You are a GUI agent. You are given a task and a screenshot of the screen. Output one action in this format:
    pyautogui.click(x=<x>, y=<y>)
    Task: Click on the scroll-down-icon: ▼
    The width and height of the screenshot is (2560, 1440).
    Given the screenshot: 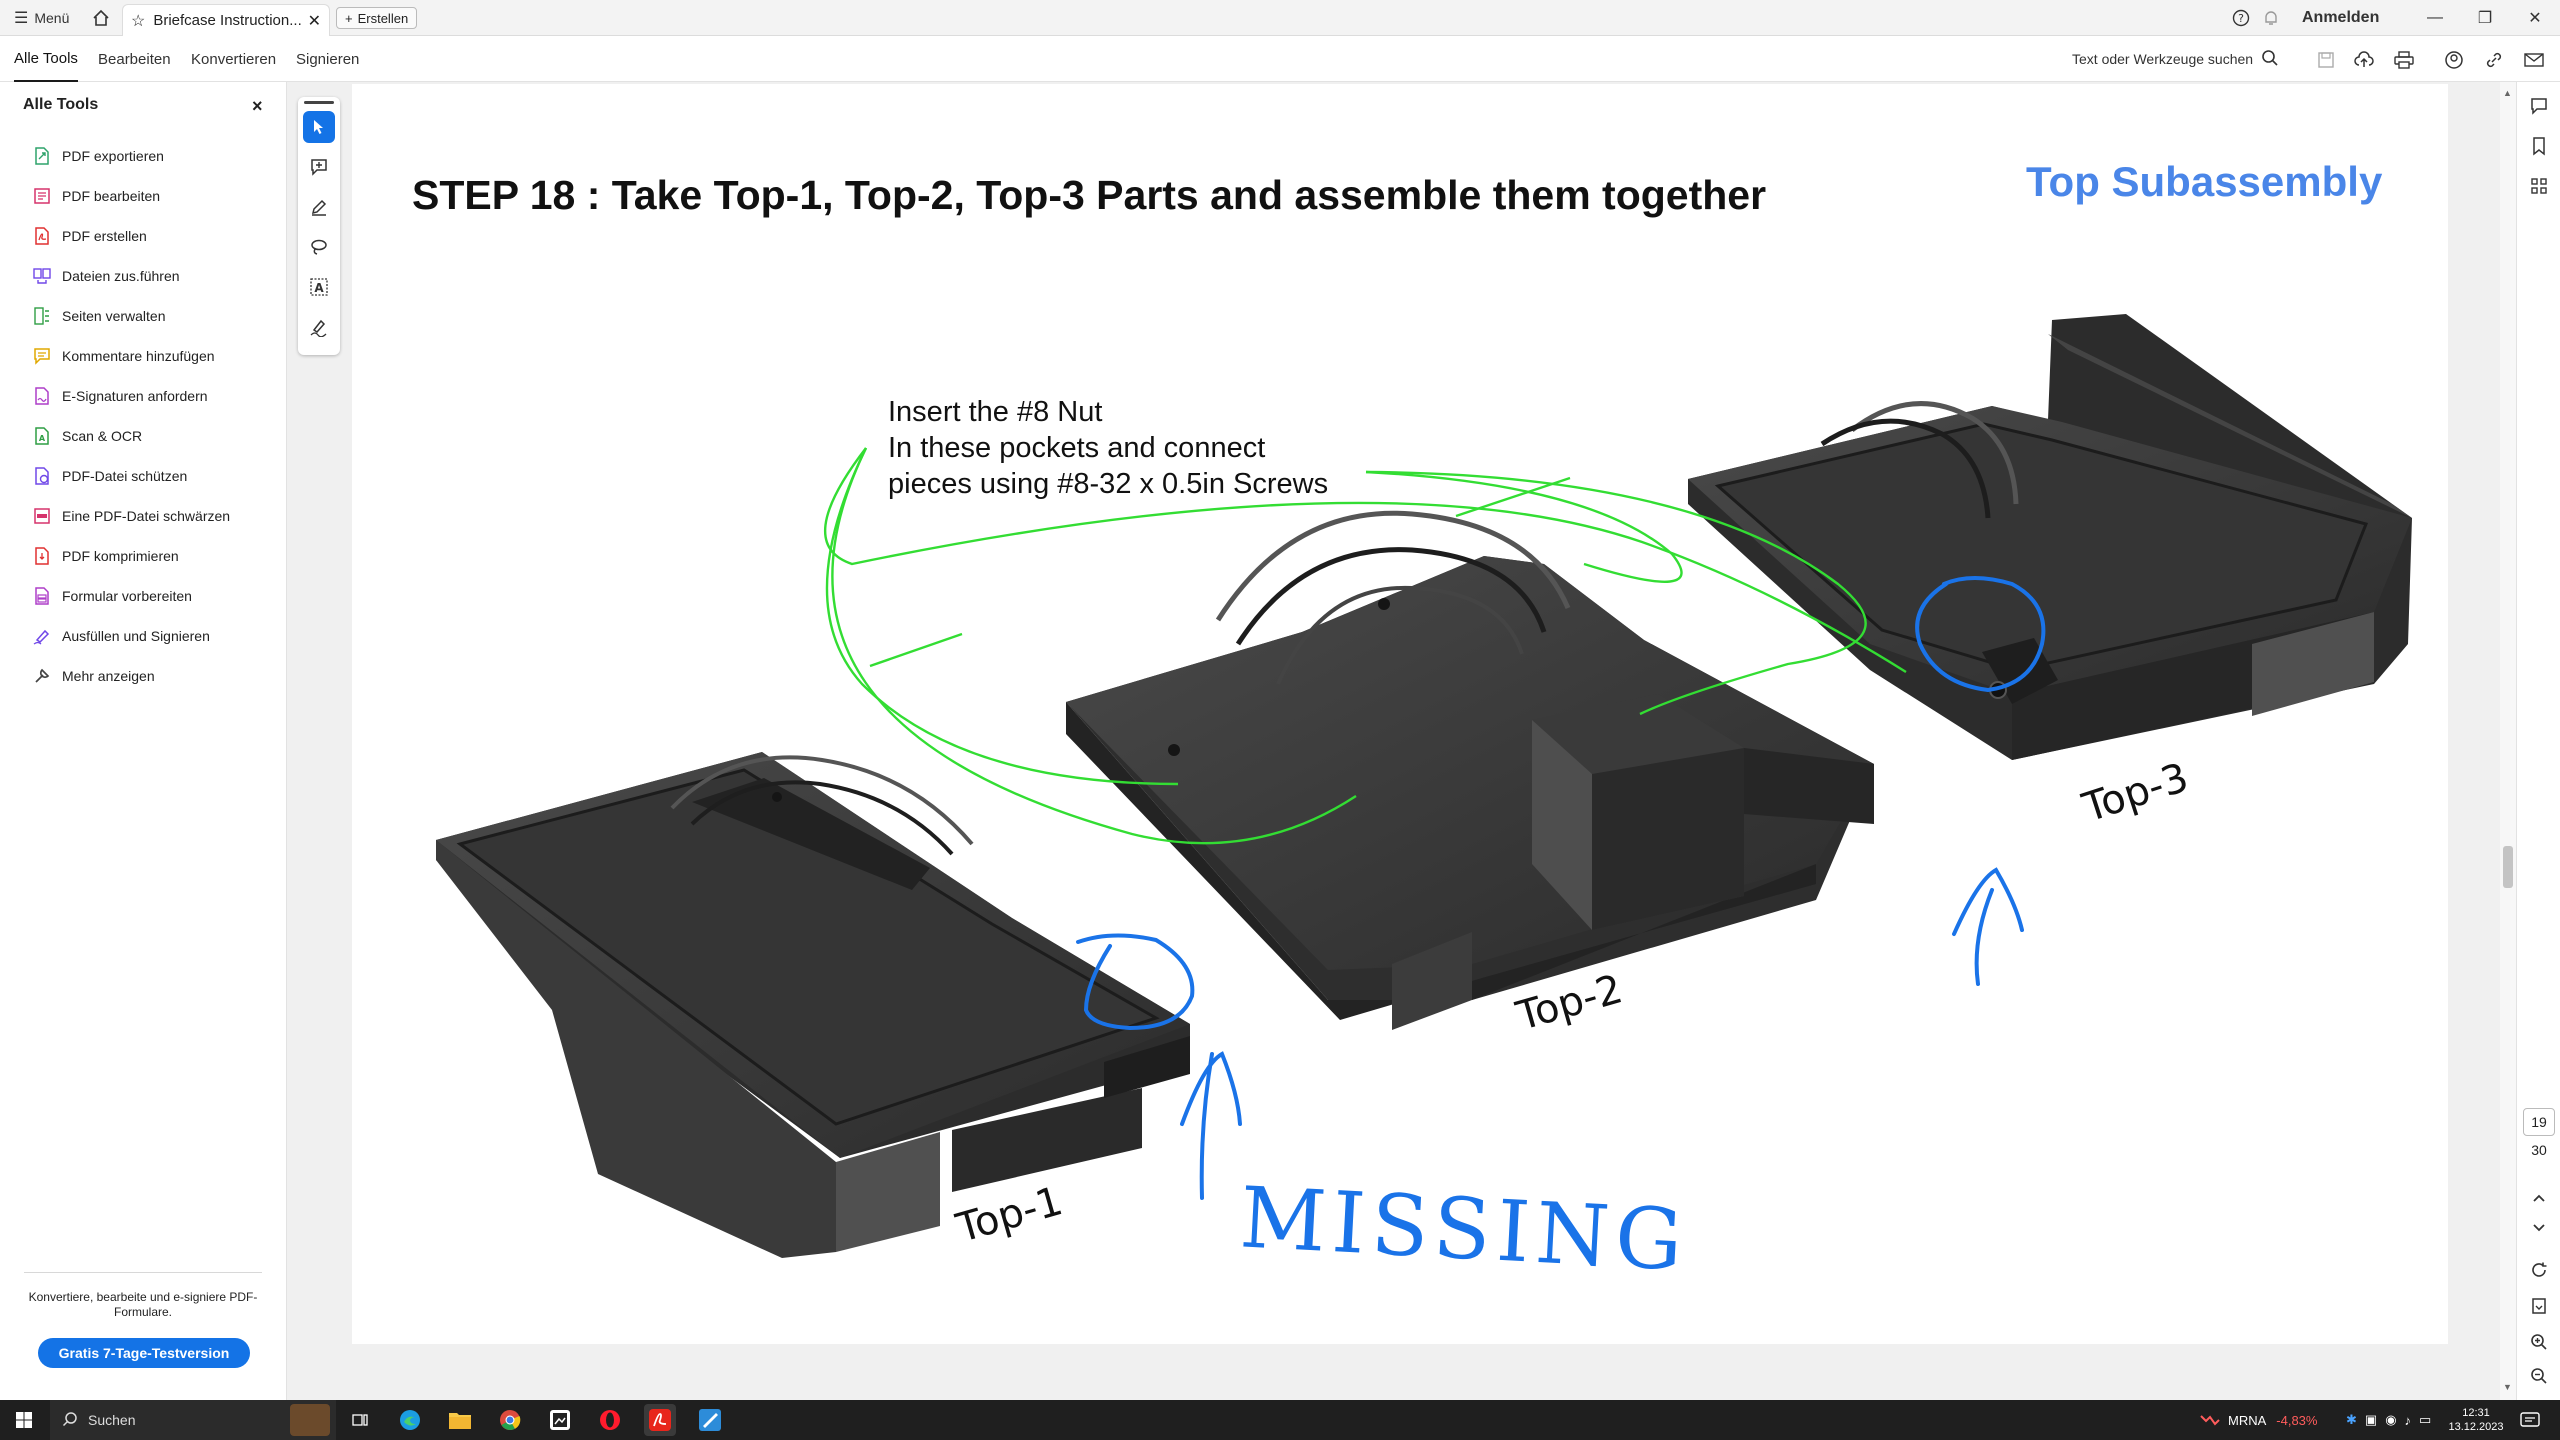 What is the action you would take?
    pyautogui.click(x=2507, y=1387)
    